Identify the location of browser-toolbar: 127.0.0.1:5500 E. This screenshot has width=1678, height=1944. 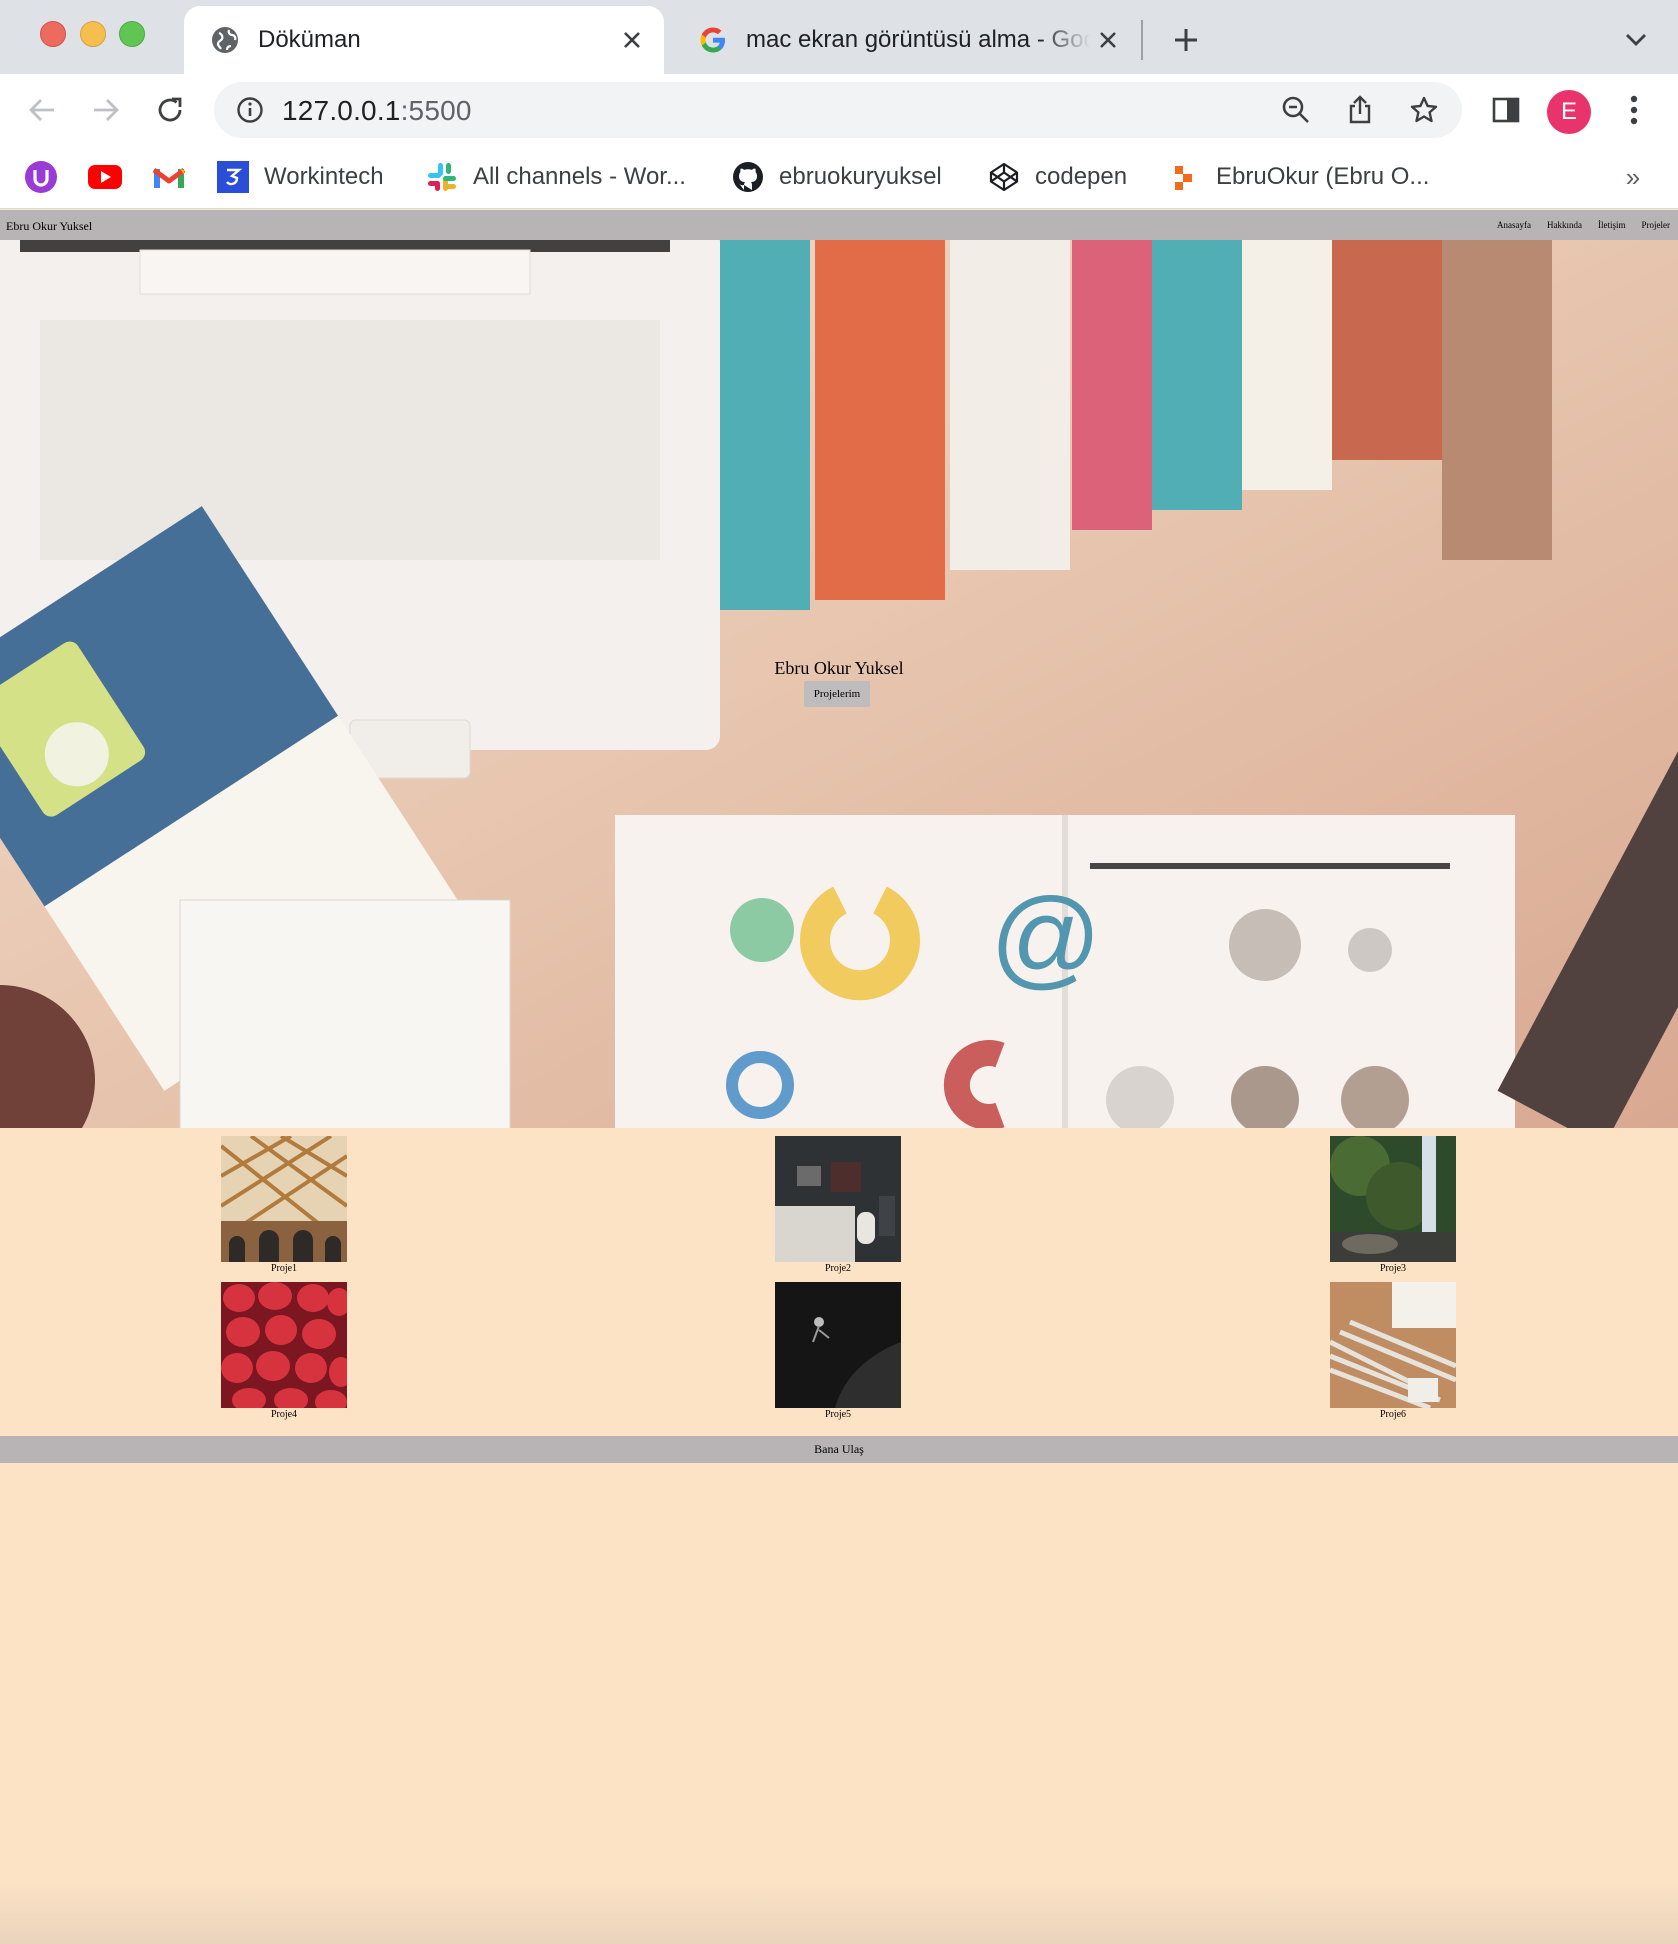
(839, 110).